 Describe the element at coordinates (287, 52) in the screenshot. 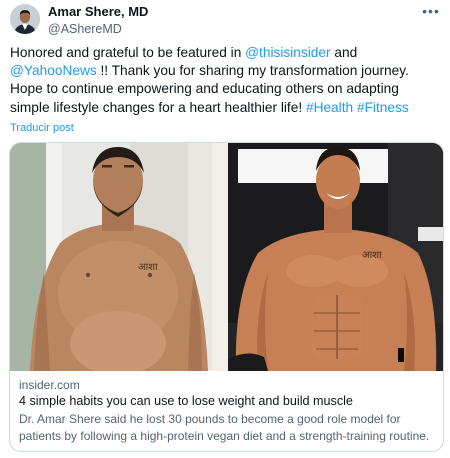

I see `mention-thisisinsider: @thisisinsider` at that location.